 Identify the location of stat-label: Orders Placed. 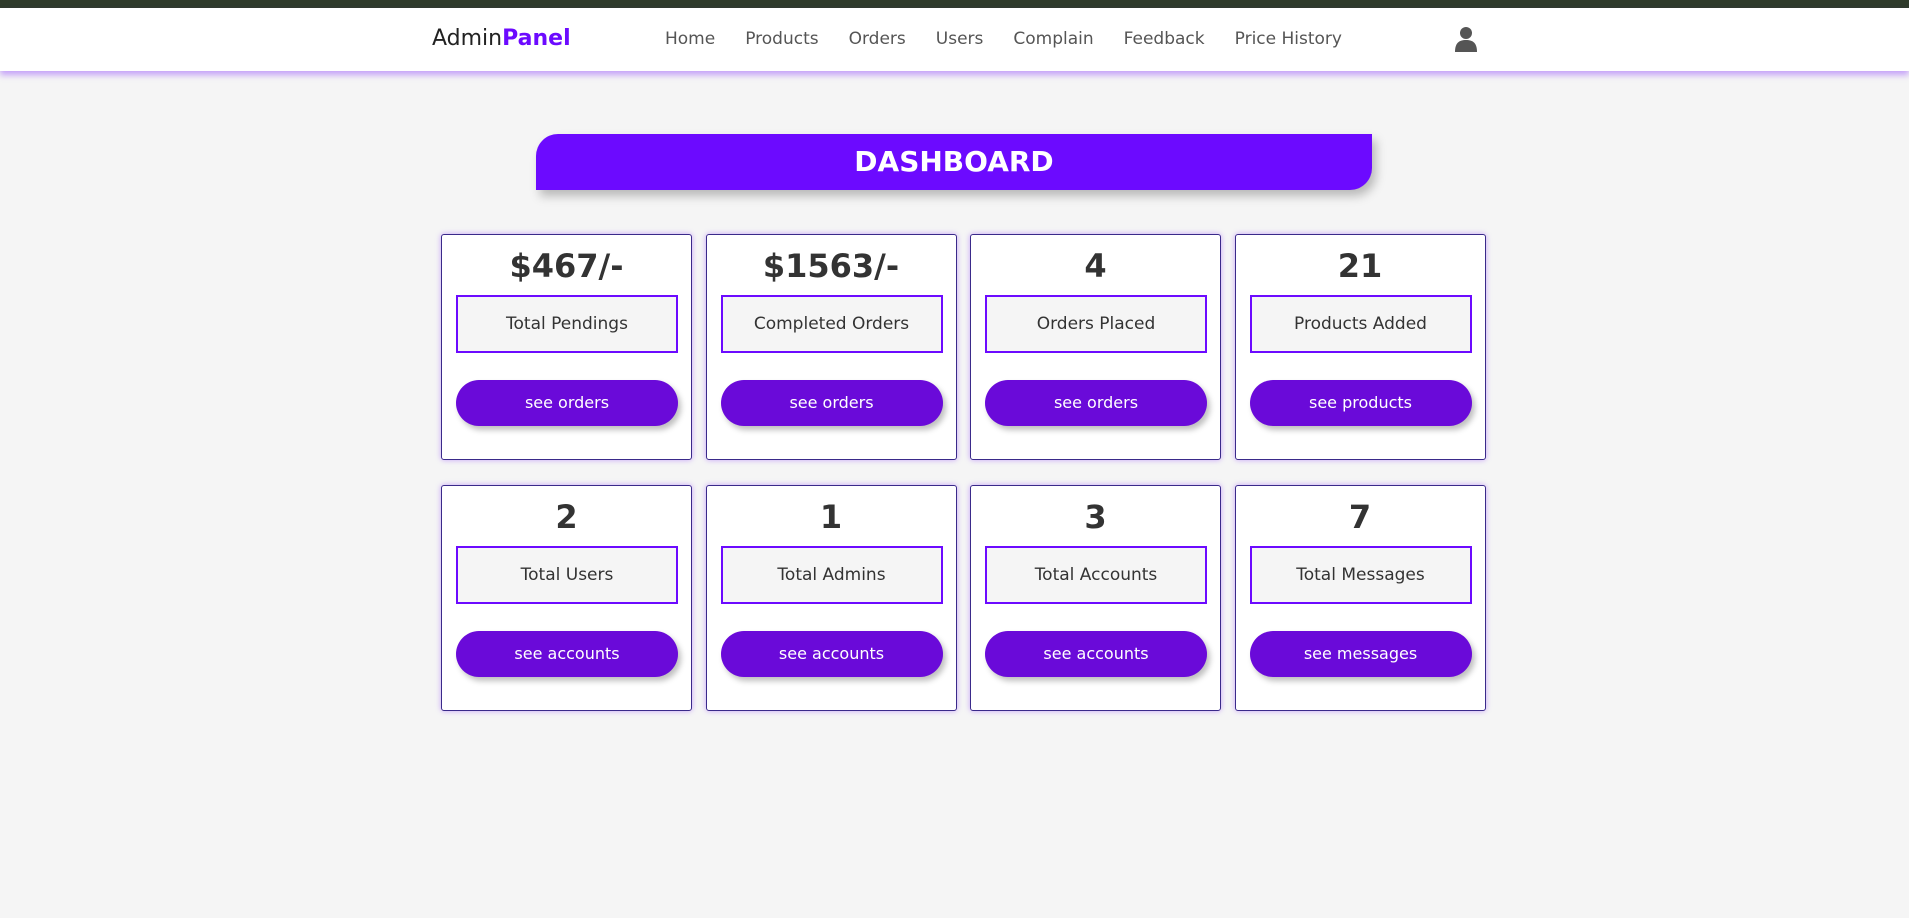
(1096, 324).